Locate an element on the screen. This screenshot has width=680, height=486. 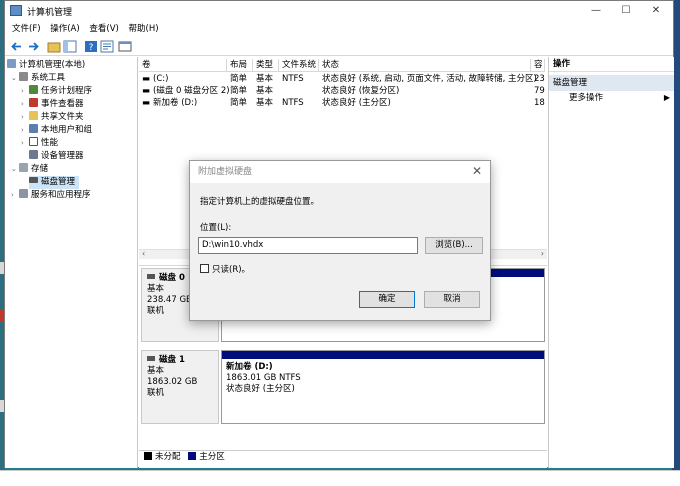
tree-label: 任务计划程序 is located at coordinates (67, 91).